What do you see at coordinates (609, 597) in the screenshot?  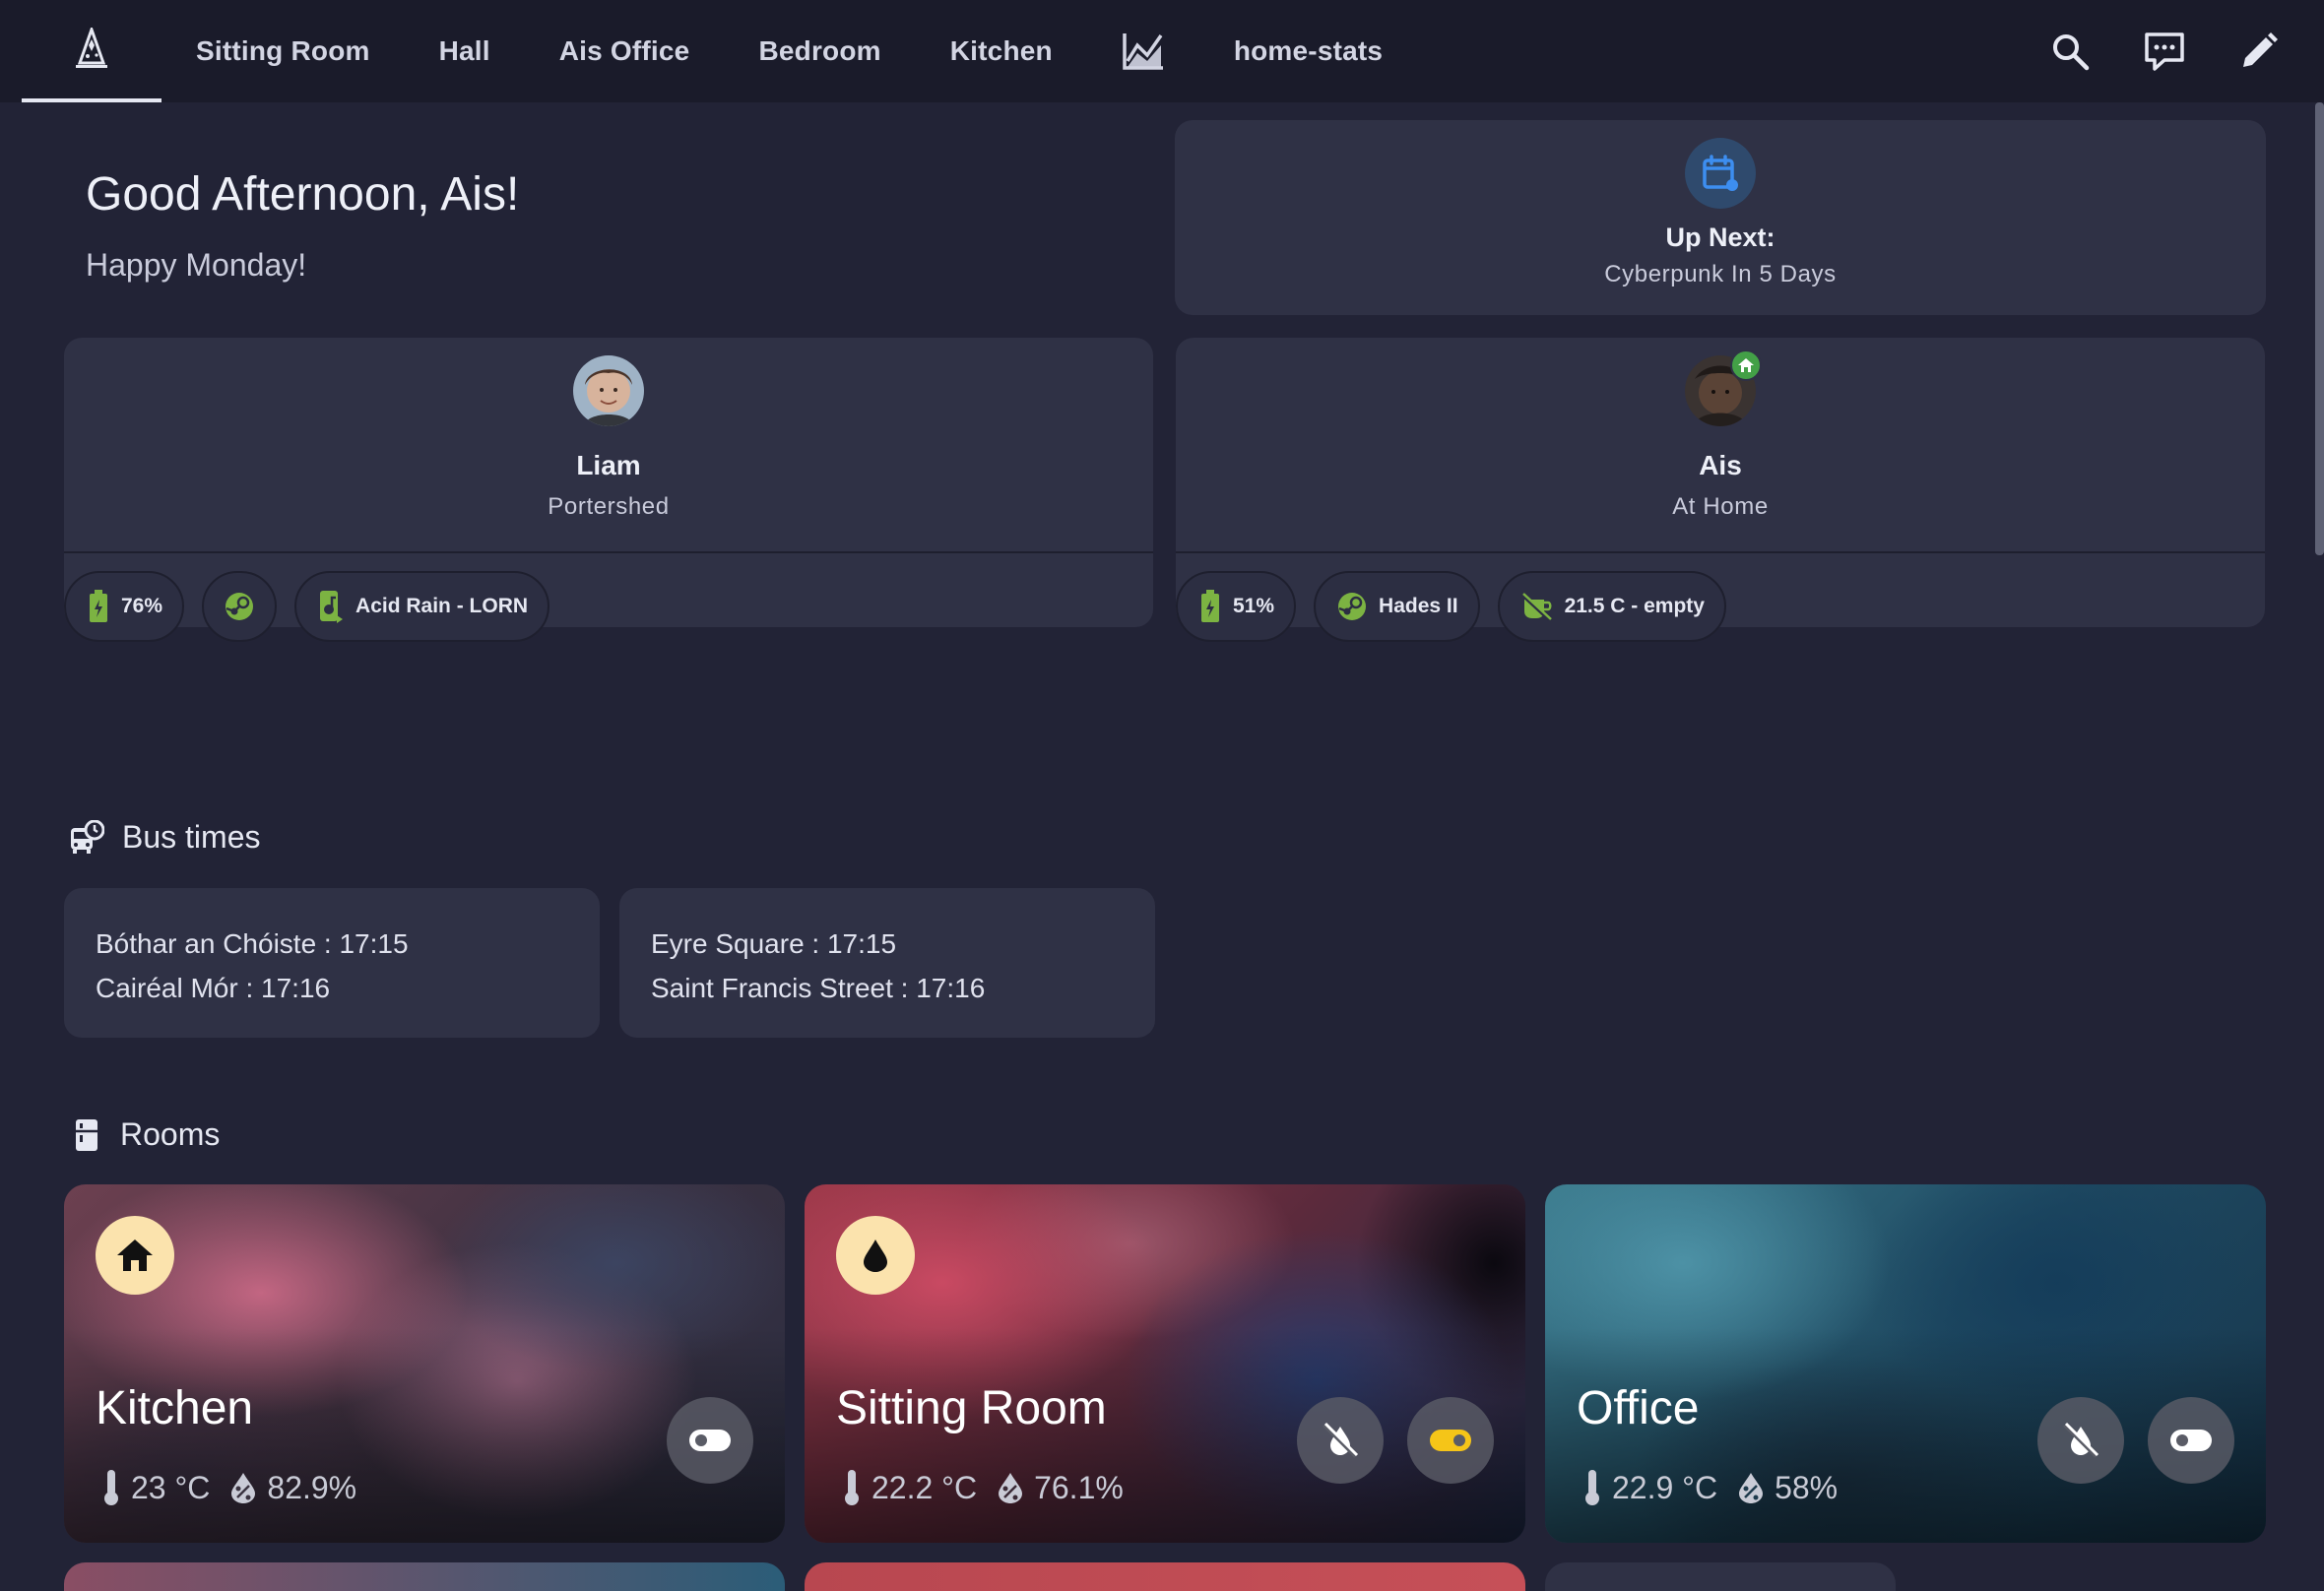 I see `person-chips: 76% Acid Rain - LORN` at bounding box center [609, 597].